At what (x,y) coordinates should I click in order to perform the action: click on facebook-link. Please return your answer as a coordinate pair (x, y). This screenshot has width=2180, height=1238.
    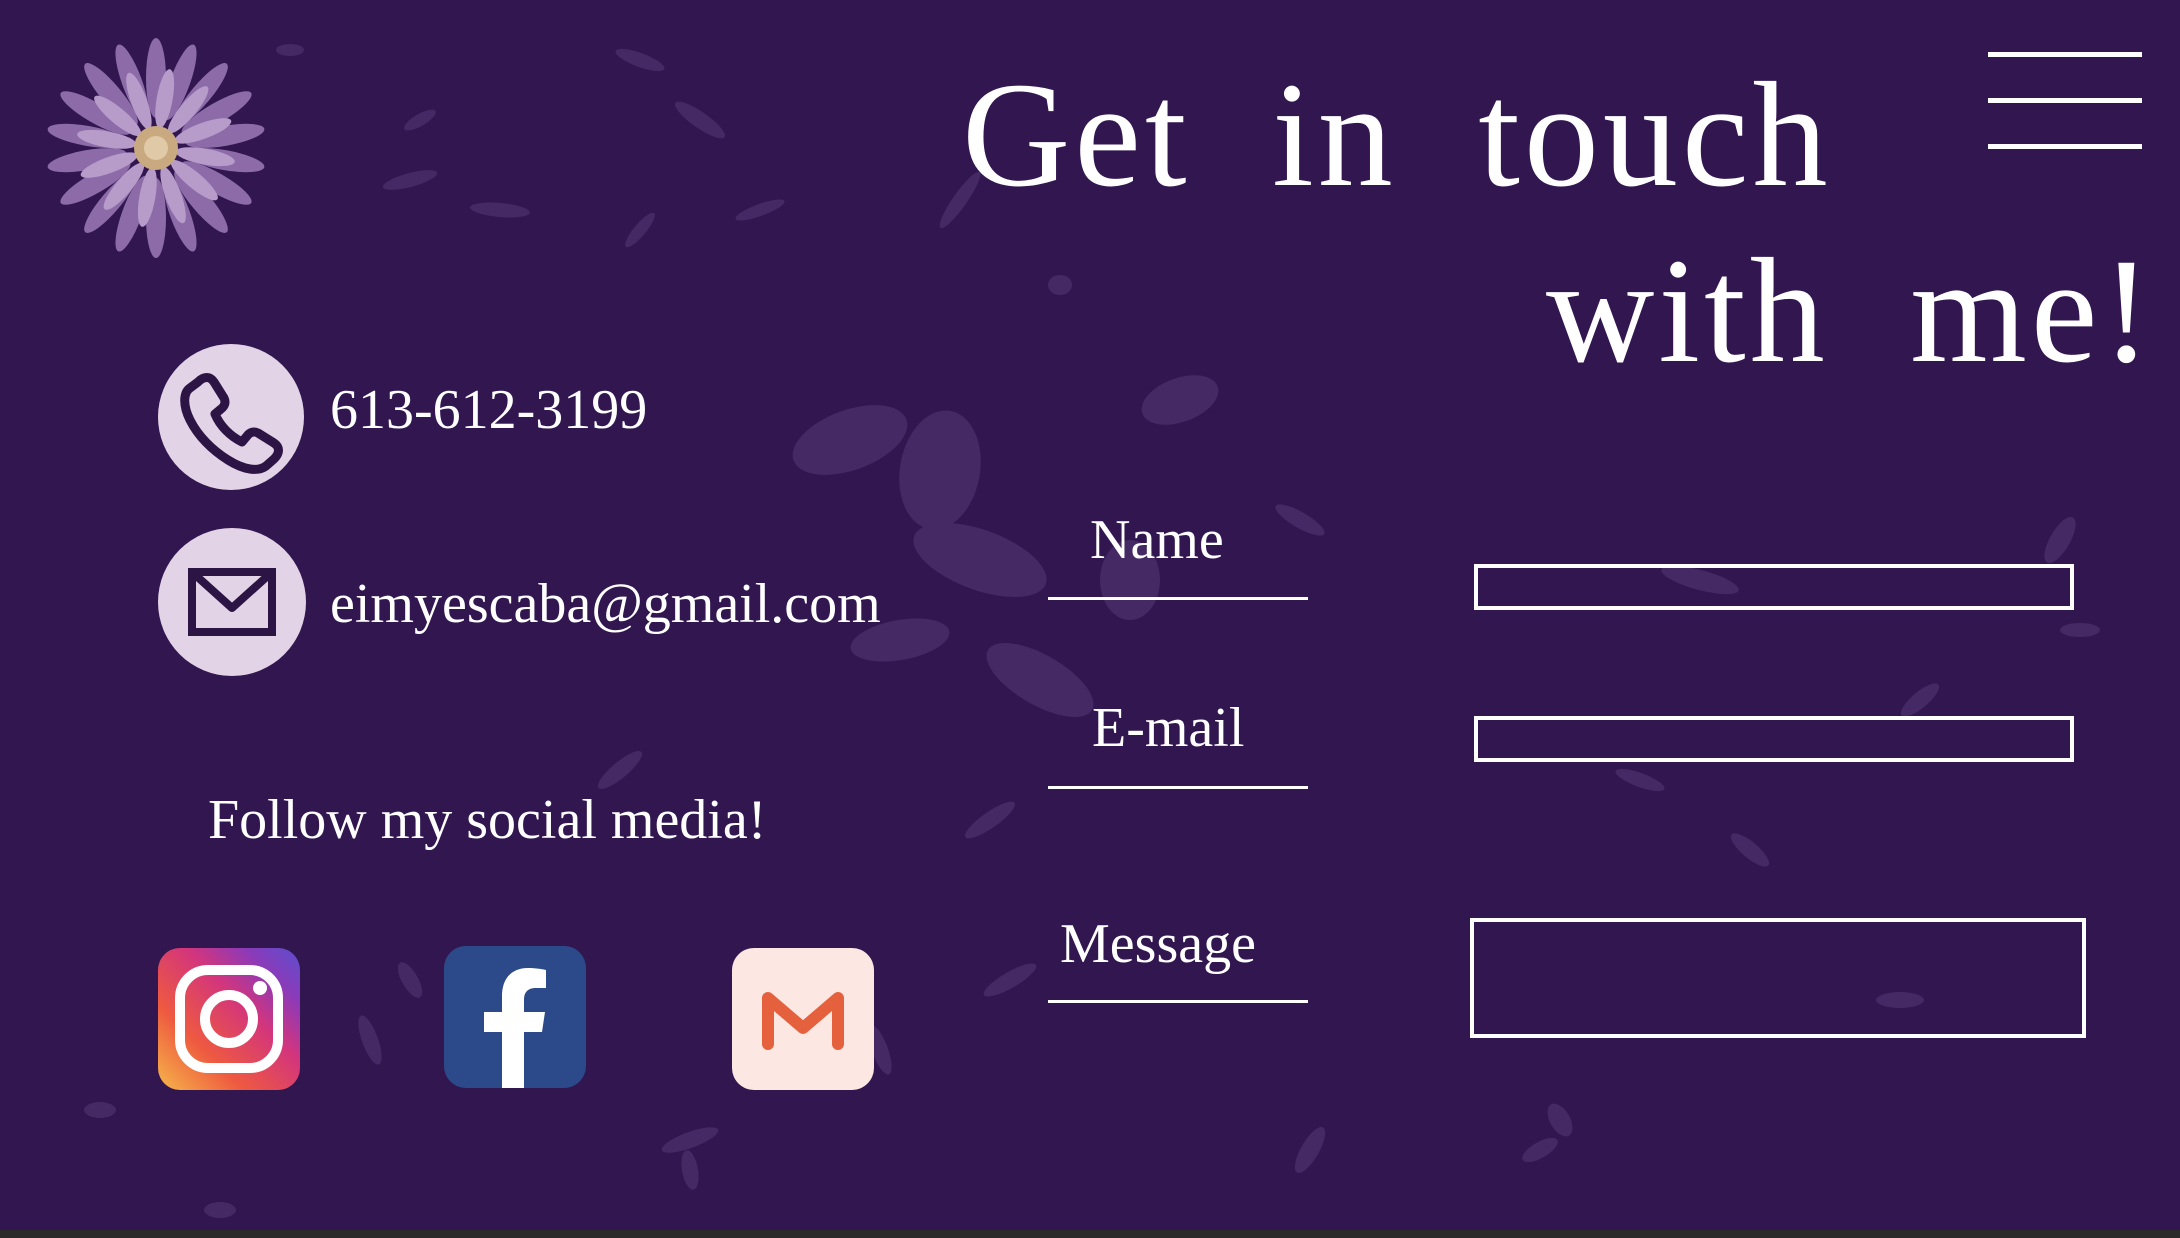
    Looking at the image, I should click on (515, 1017).